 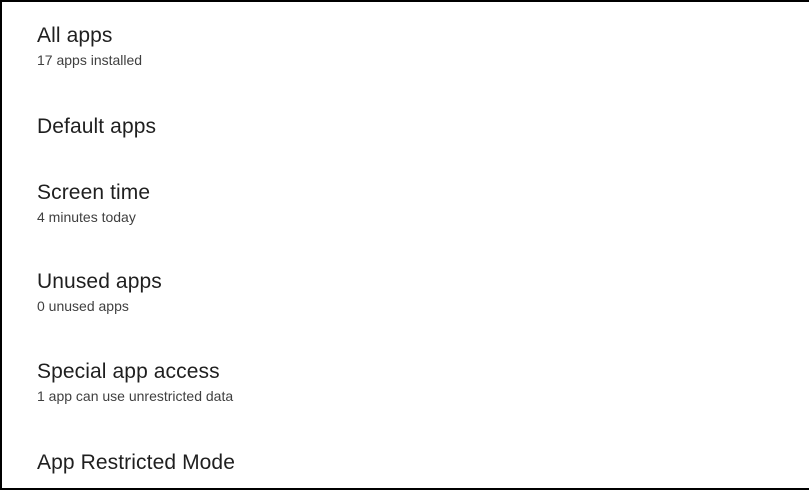 What do you see at coordinates (136, 462) in the screenshot?
I see `app-restricted-mode-title: App Restricted Mode` at bounding box center [136, 462].